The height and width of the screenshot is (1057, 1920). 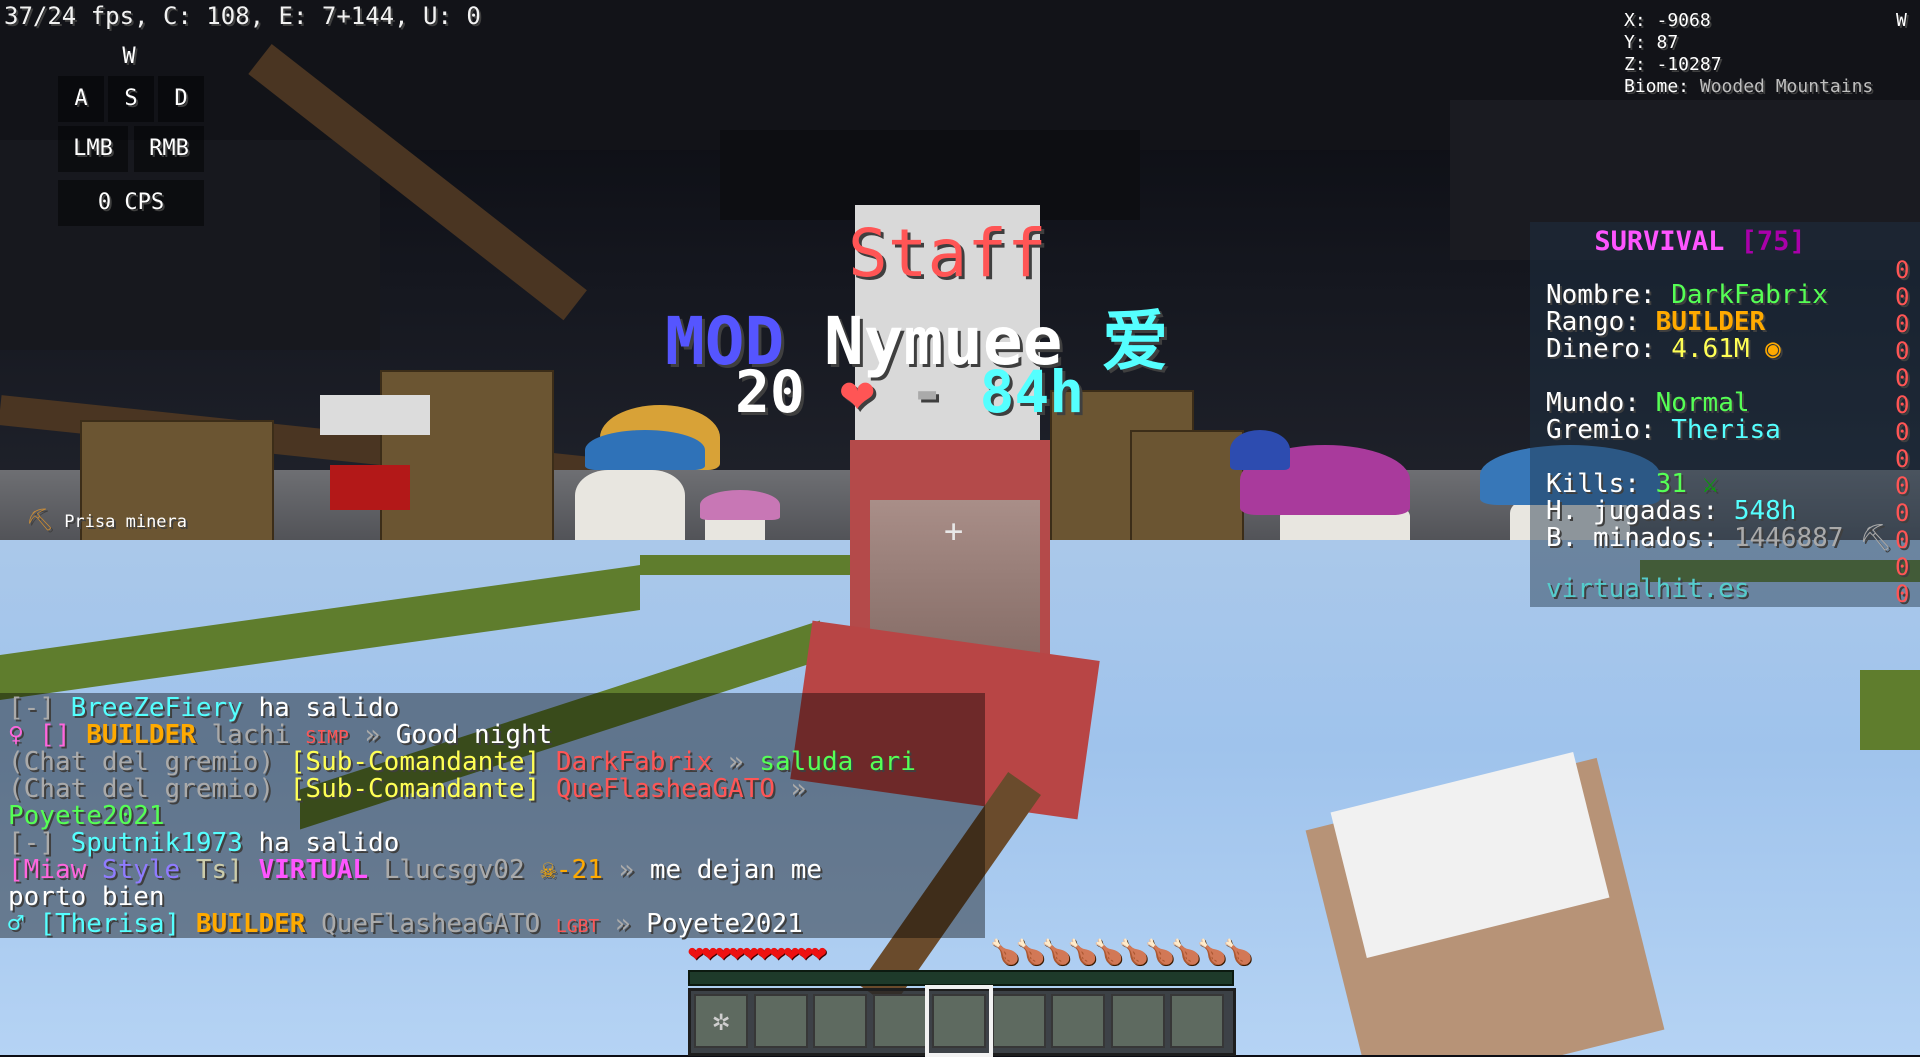 I want to click on chat-text: Good night, so click(x=474, y=735).